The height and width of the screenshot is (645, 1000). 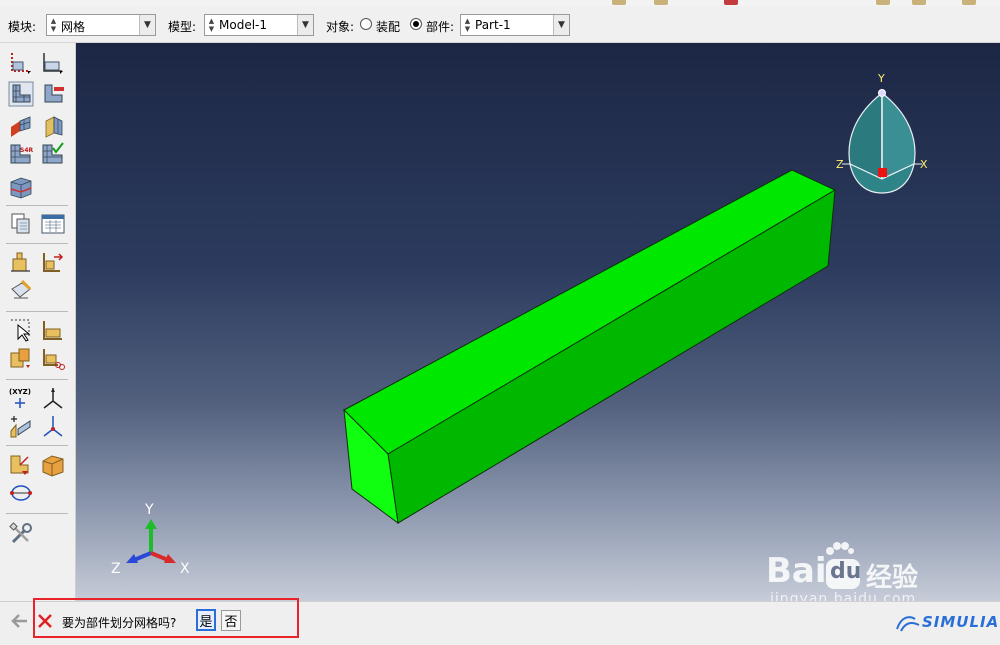 I want to click on part-radio, so click(x=416, y=24).